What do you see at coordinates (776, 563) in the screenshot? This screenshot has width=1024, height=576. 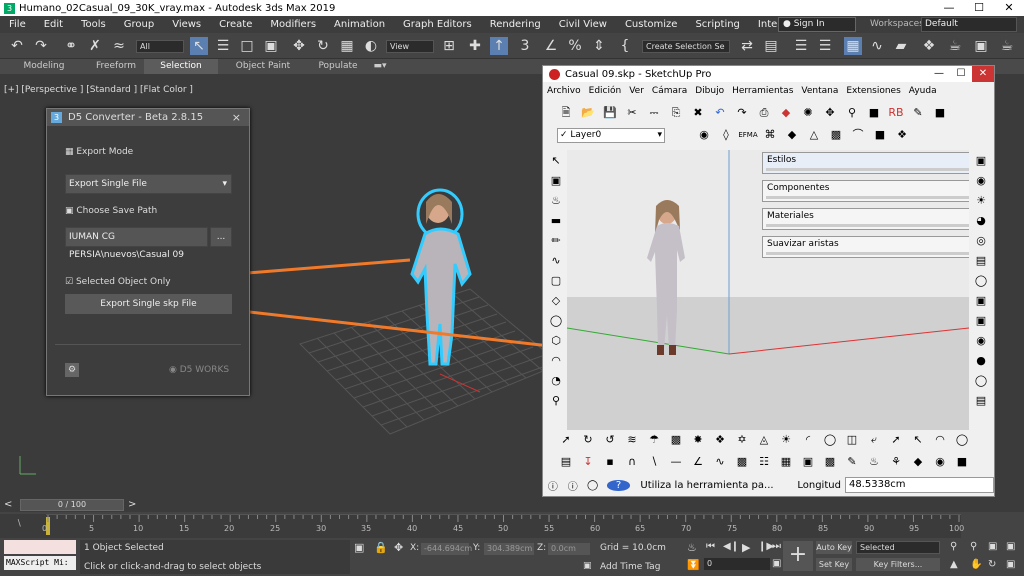 I see `time-config-icon: ▣` at bounding box center [776, 563].